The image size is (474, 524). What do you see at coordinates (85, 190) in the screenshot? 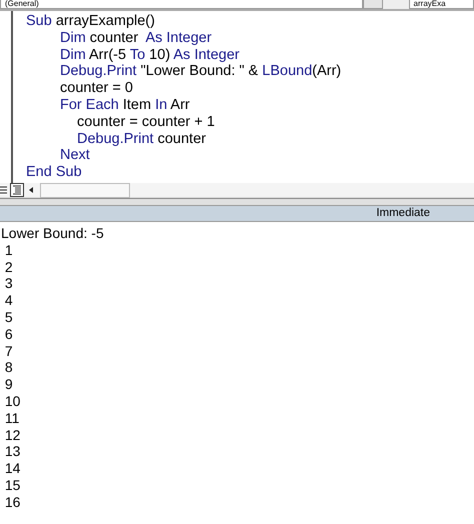
I see `scrollbar-thumb` at bounding box center [85, 190].